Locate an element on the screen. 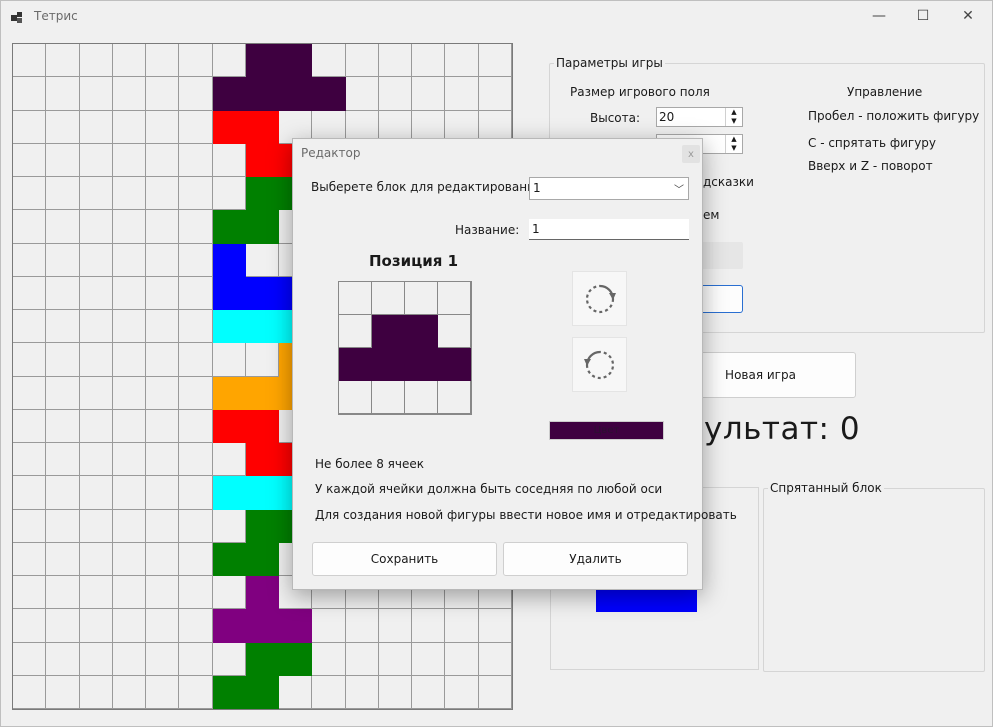 The height and width of the screenshot is (727, 993). window-title: Тетрис is located at coordinates (56, 16).